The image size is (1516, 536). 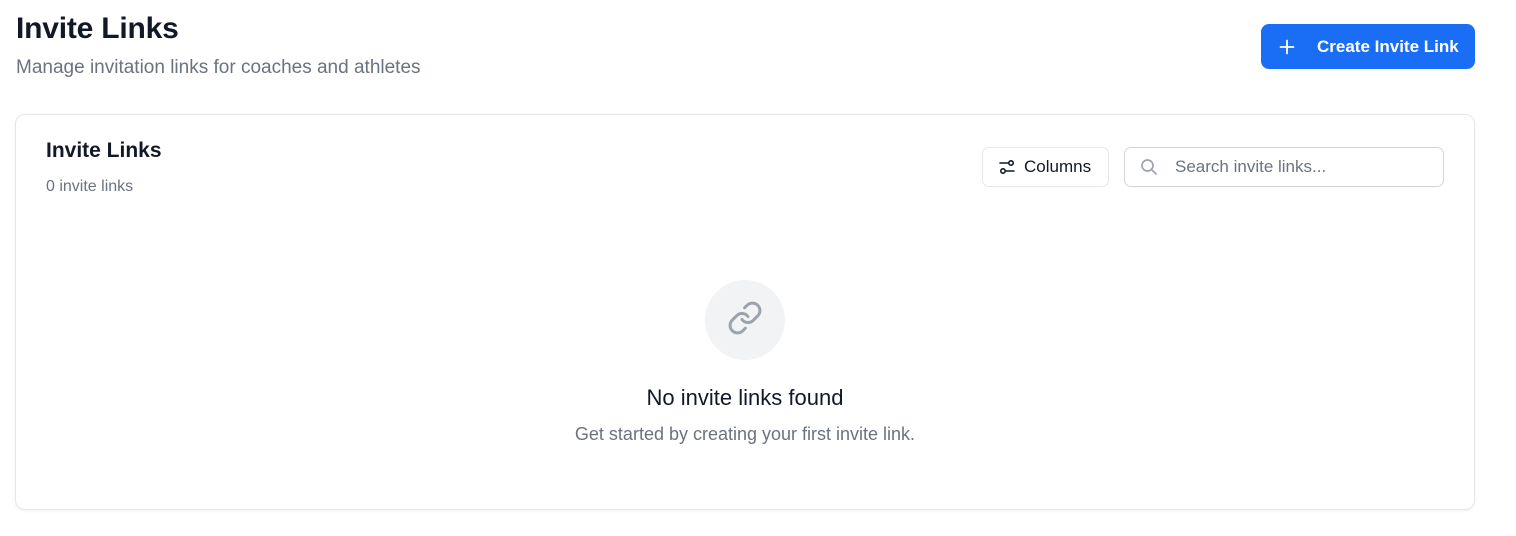 What do you see at coordinates (1388, 46) in the screenshot?
I see `create-invite-link-label: Create Invite Link` at bounding box center [1388, 46].